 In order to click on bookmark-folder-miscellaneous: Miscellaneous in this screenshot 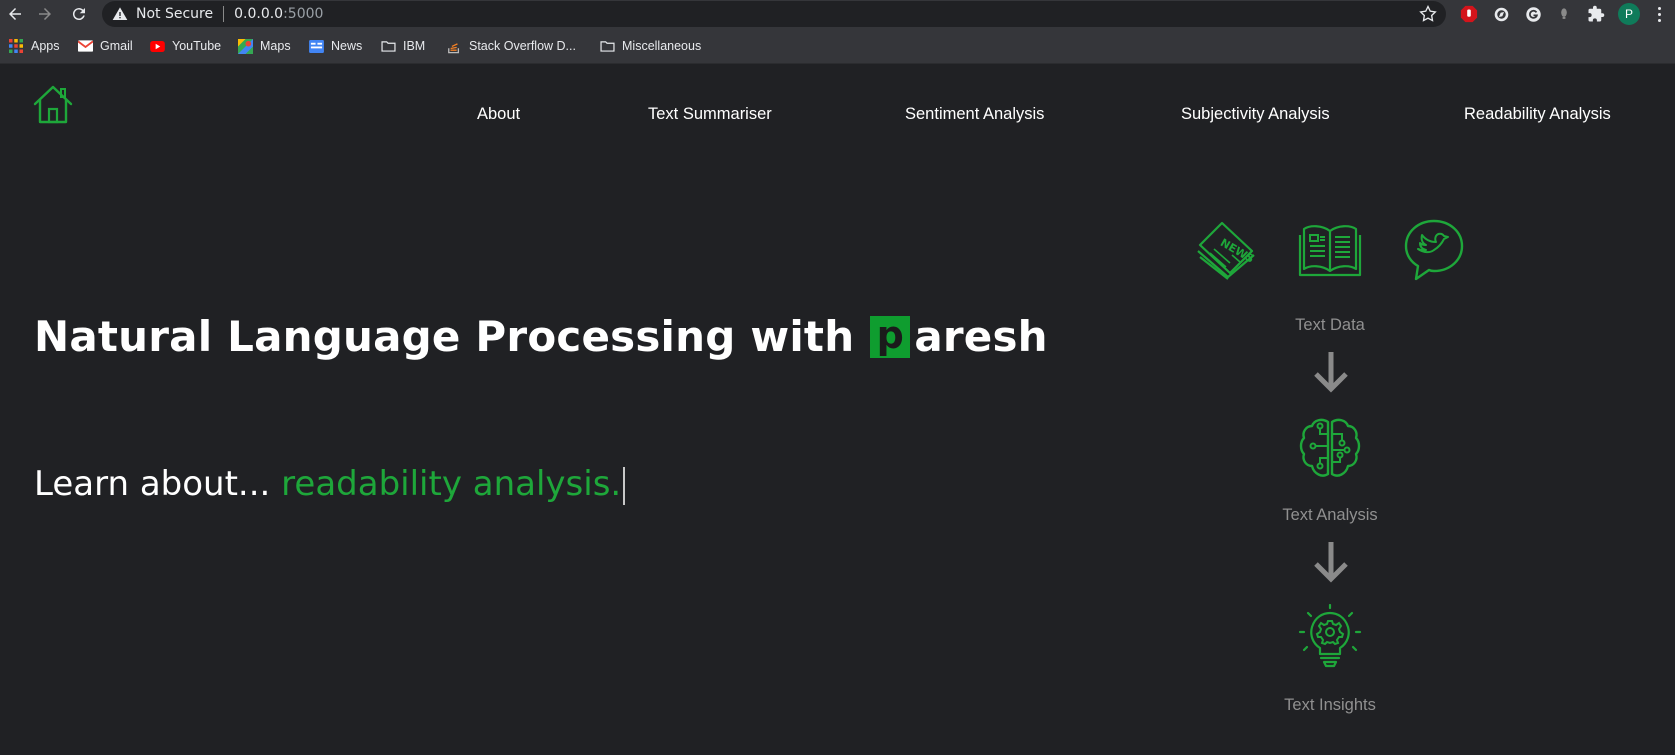, I will do `click(650, 46)`.